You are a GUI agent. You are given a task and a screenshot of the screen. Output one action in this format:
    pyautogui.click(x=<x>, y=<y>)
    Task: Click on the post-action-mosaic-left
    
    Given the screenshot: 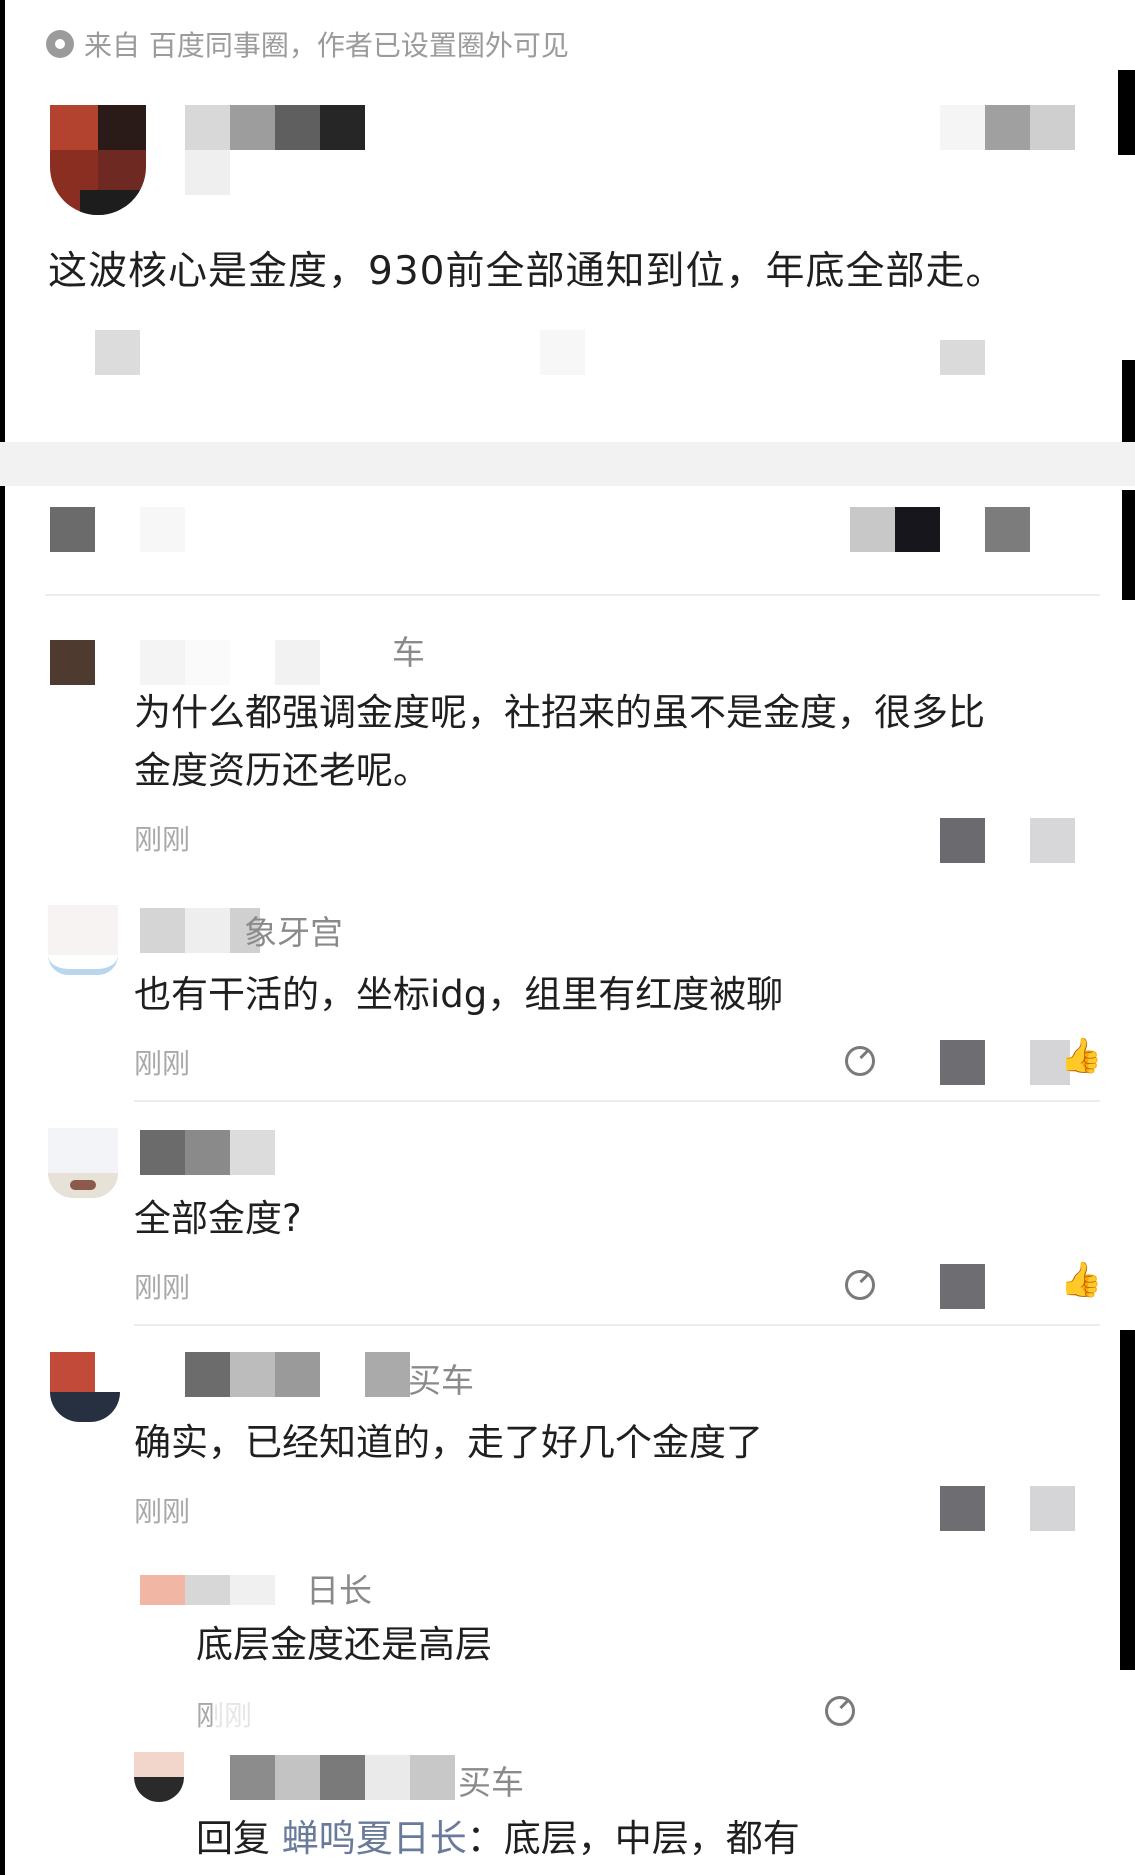 What is the action you would take?
    pyautogui.click(x=117, y=352)
    